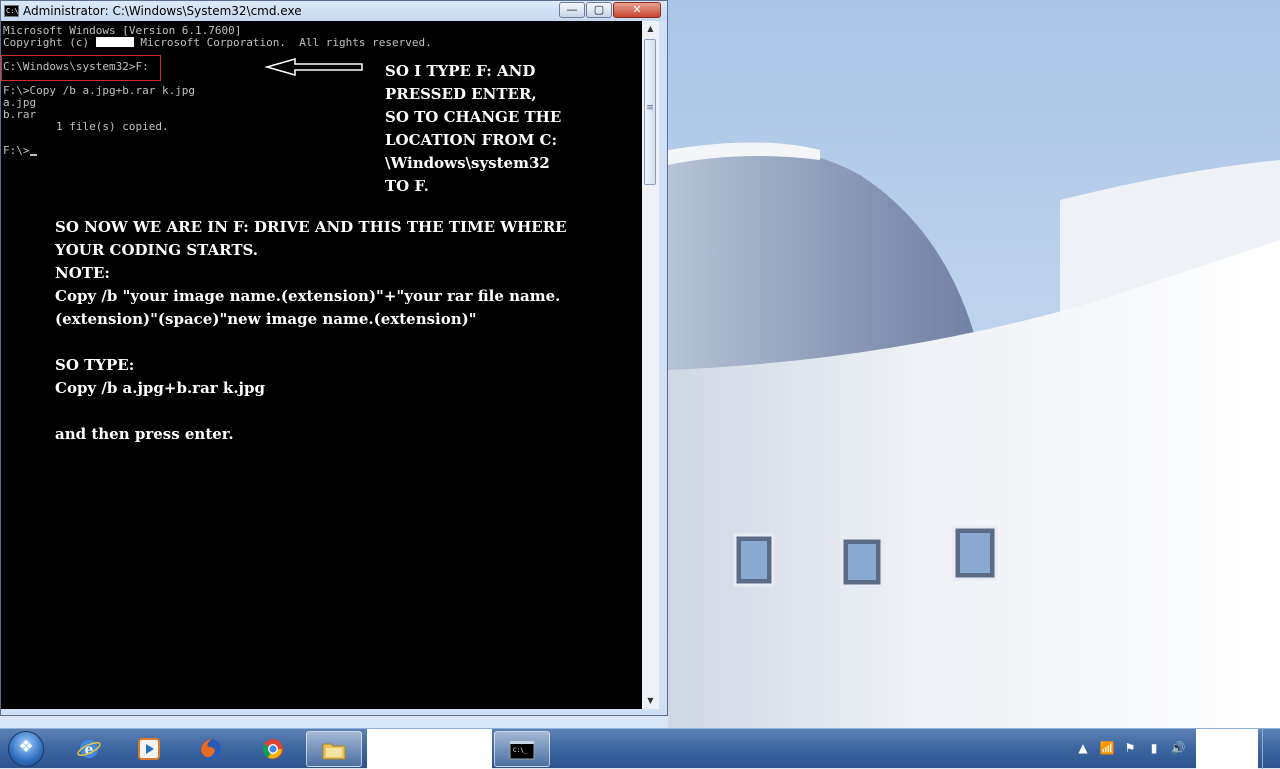 Image resolution: width=1280 pixels, height=769 pixels. I want to click on start-button: ❖, so click(26, 749).